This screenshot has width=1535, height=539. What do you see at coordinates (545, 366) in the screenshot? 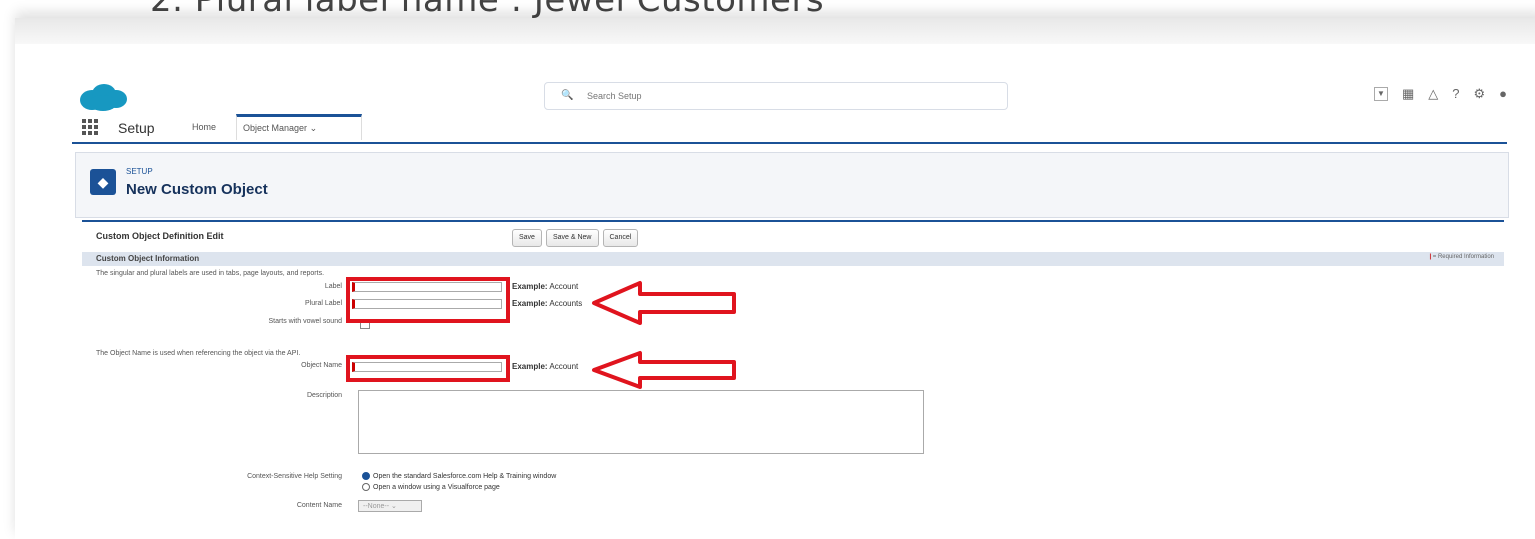
I see `object-name-example: Example: Account` at bounding box center [545, 366].